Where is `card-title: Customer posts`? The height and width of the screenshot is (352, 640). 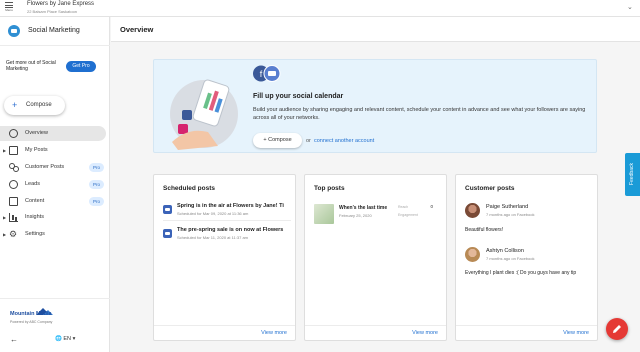 card-title: Customer posts is located at coordinates (490, 188).